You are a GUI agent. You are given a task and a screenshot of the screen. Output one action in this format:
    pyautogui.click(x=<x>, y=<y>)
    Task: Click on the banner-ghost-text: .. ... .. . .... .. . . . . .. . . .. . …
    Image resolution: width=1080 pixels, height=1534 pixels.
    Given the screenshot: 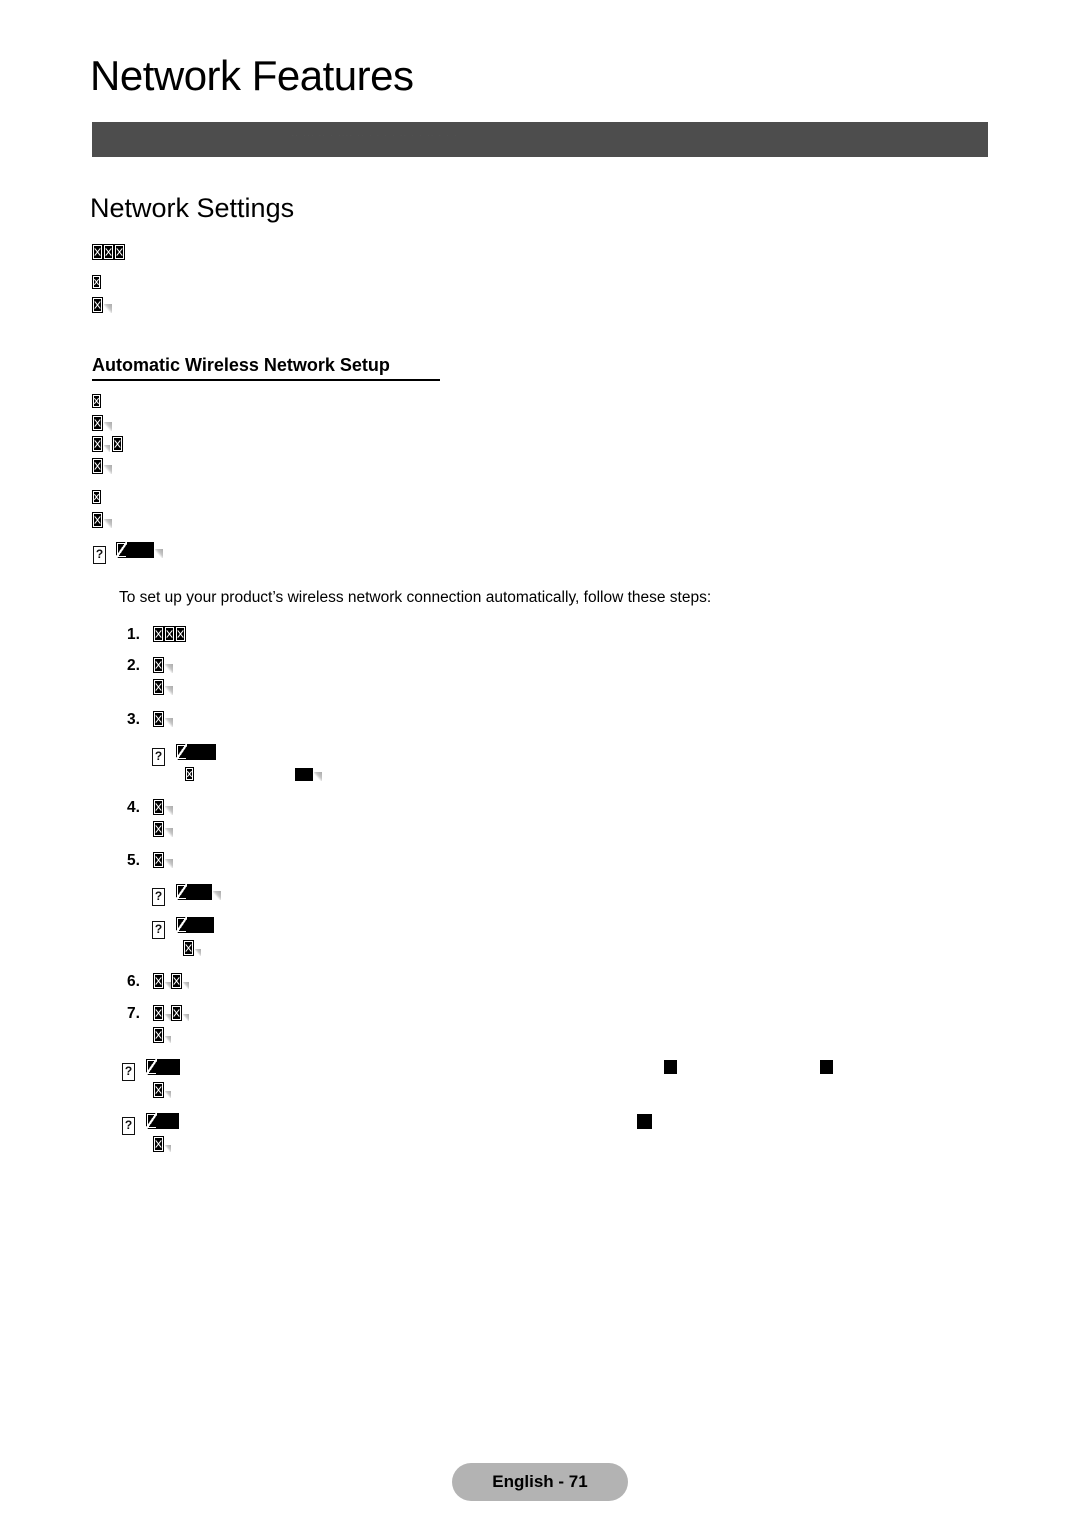 What is the action you would take?
    pyautogui.click(x=375, y=135)
    